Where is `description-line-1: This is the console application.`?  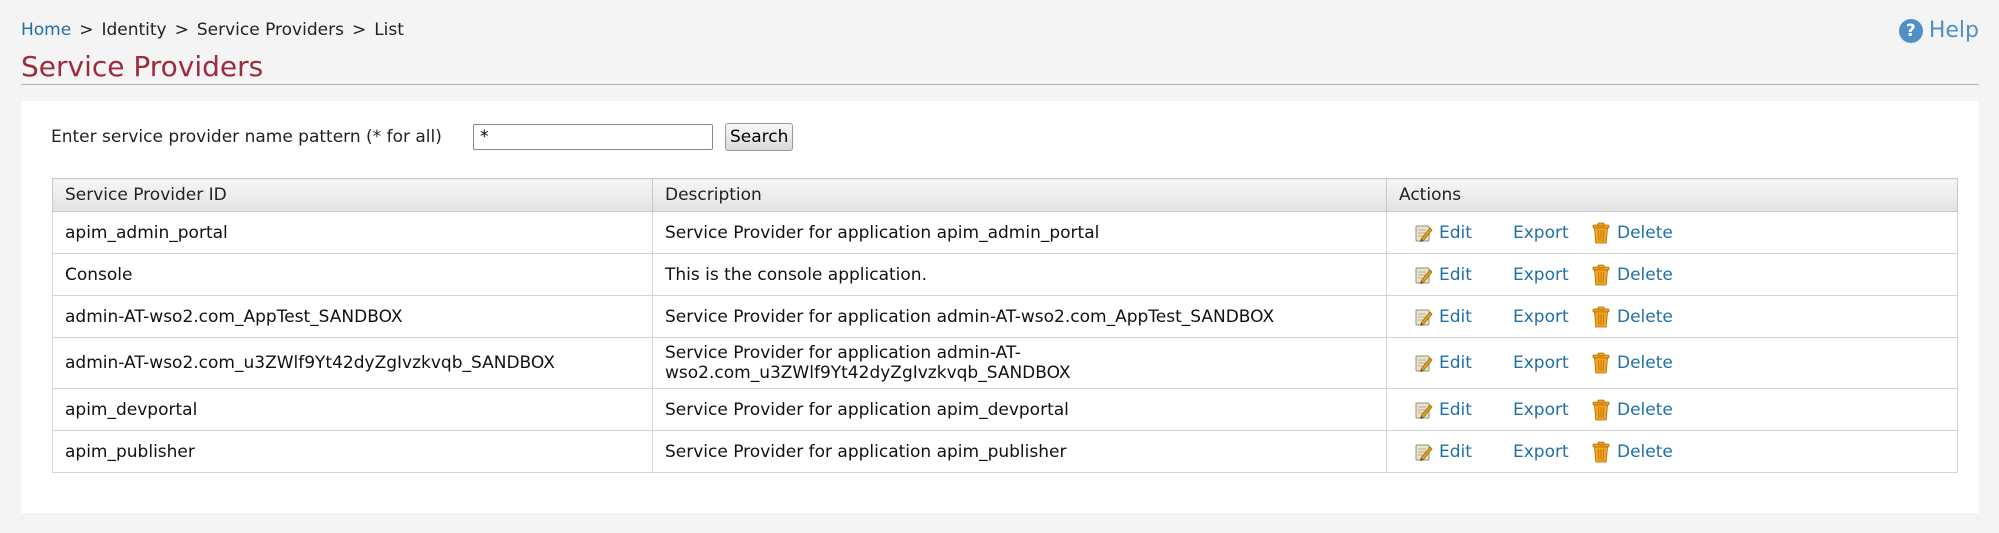 description-line-1: This is the console application. is located at coordinates (796, 274).